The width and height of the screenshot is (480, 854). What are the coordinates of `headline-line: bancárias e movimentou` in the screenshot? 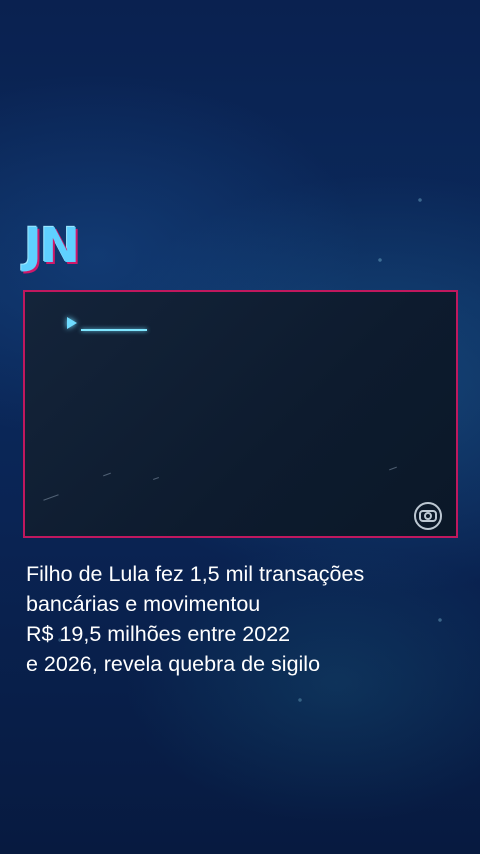 It's located at (143, 604).